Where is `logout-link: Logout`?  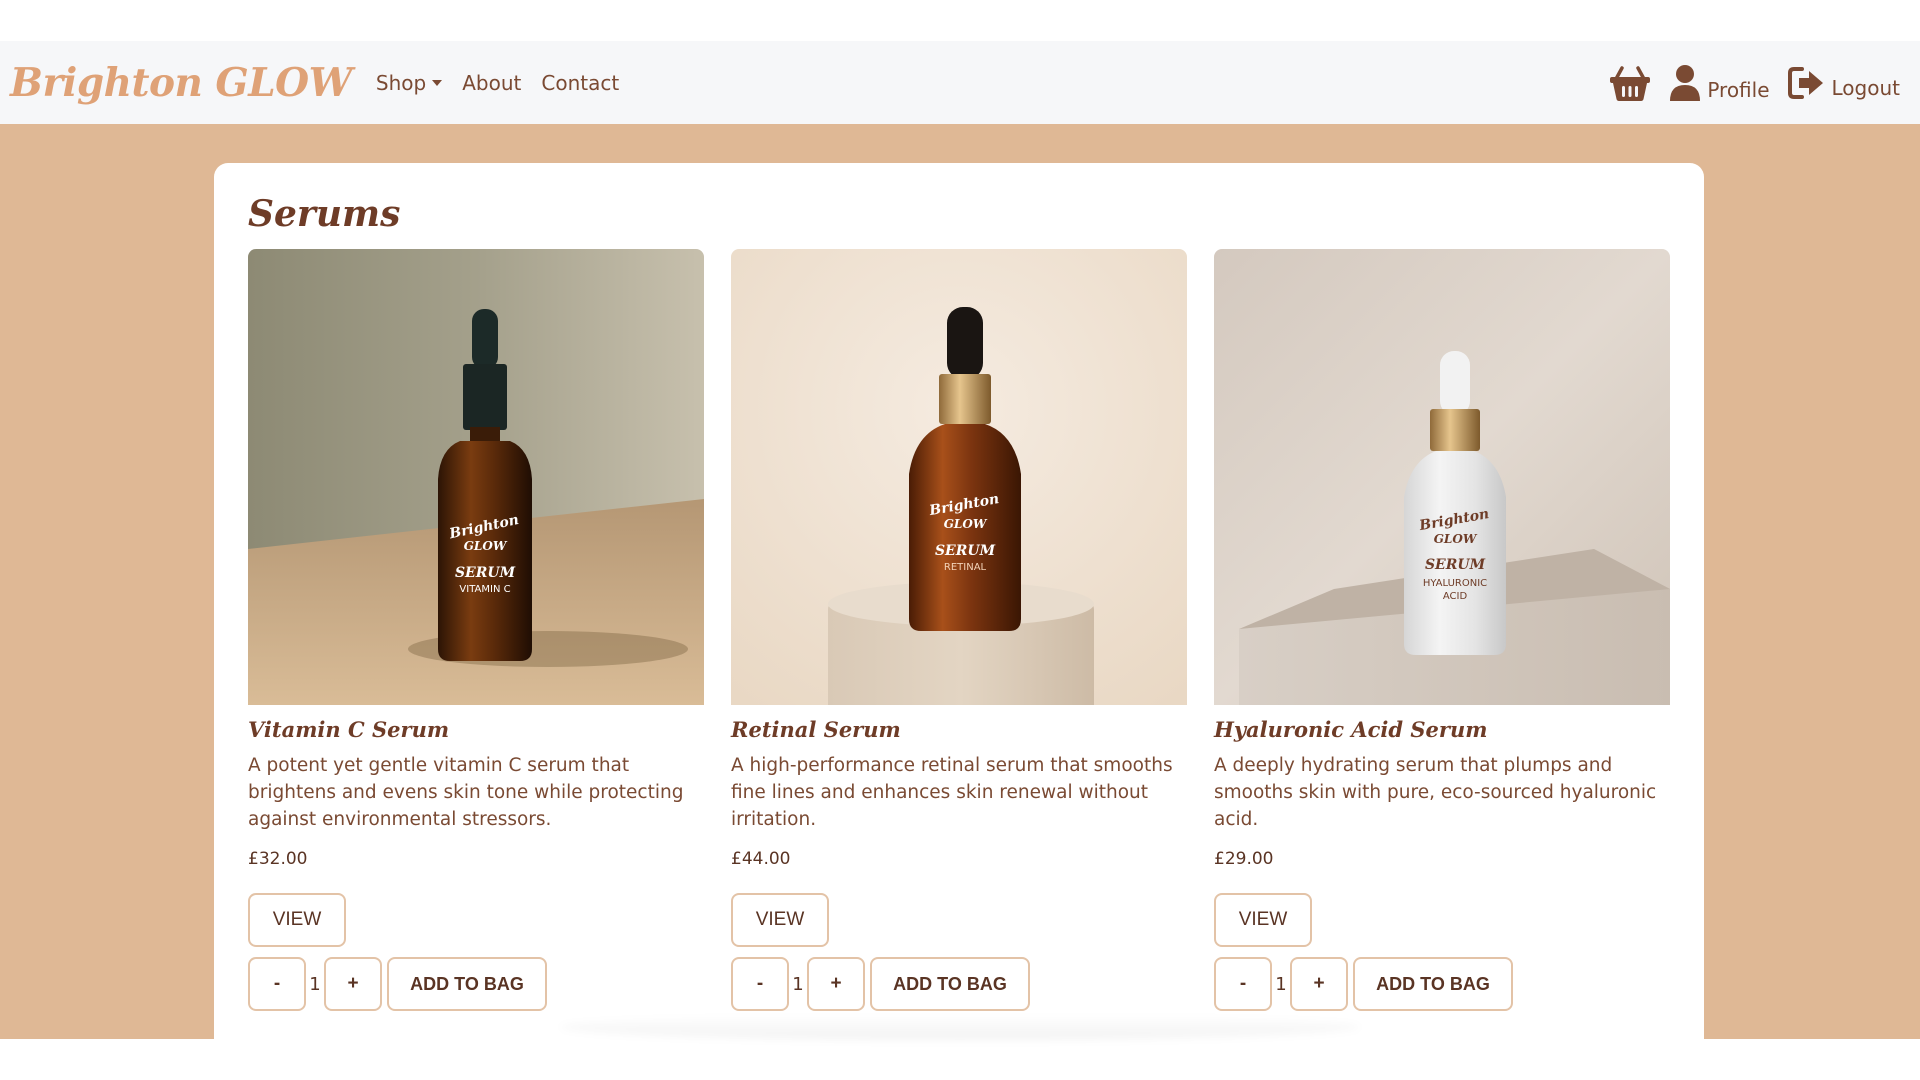 logout-link: Logout is located at coordinates (1843, 83).